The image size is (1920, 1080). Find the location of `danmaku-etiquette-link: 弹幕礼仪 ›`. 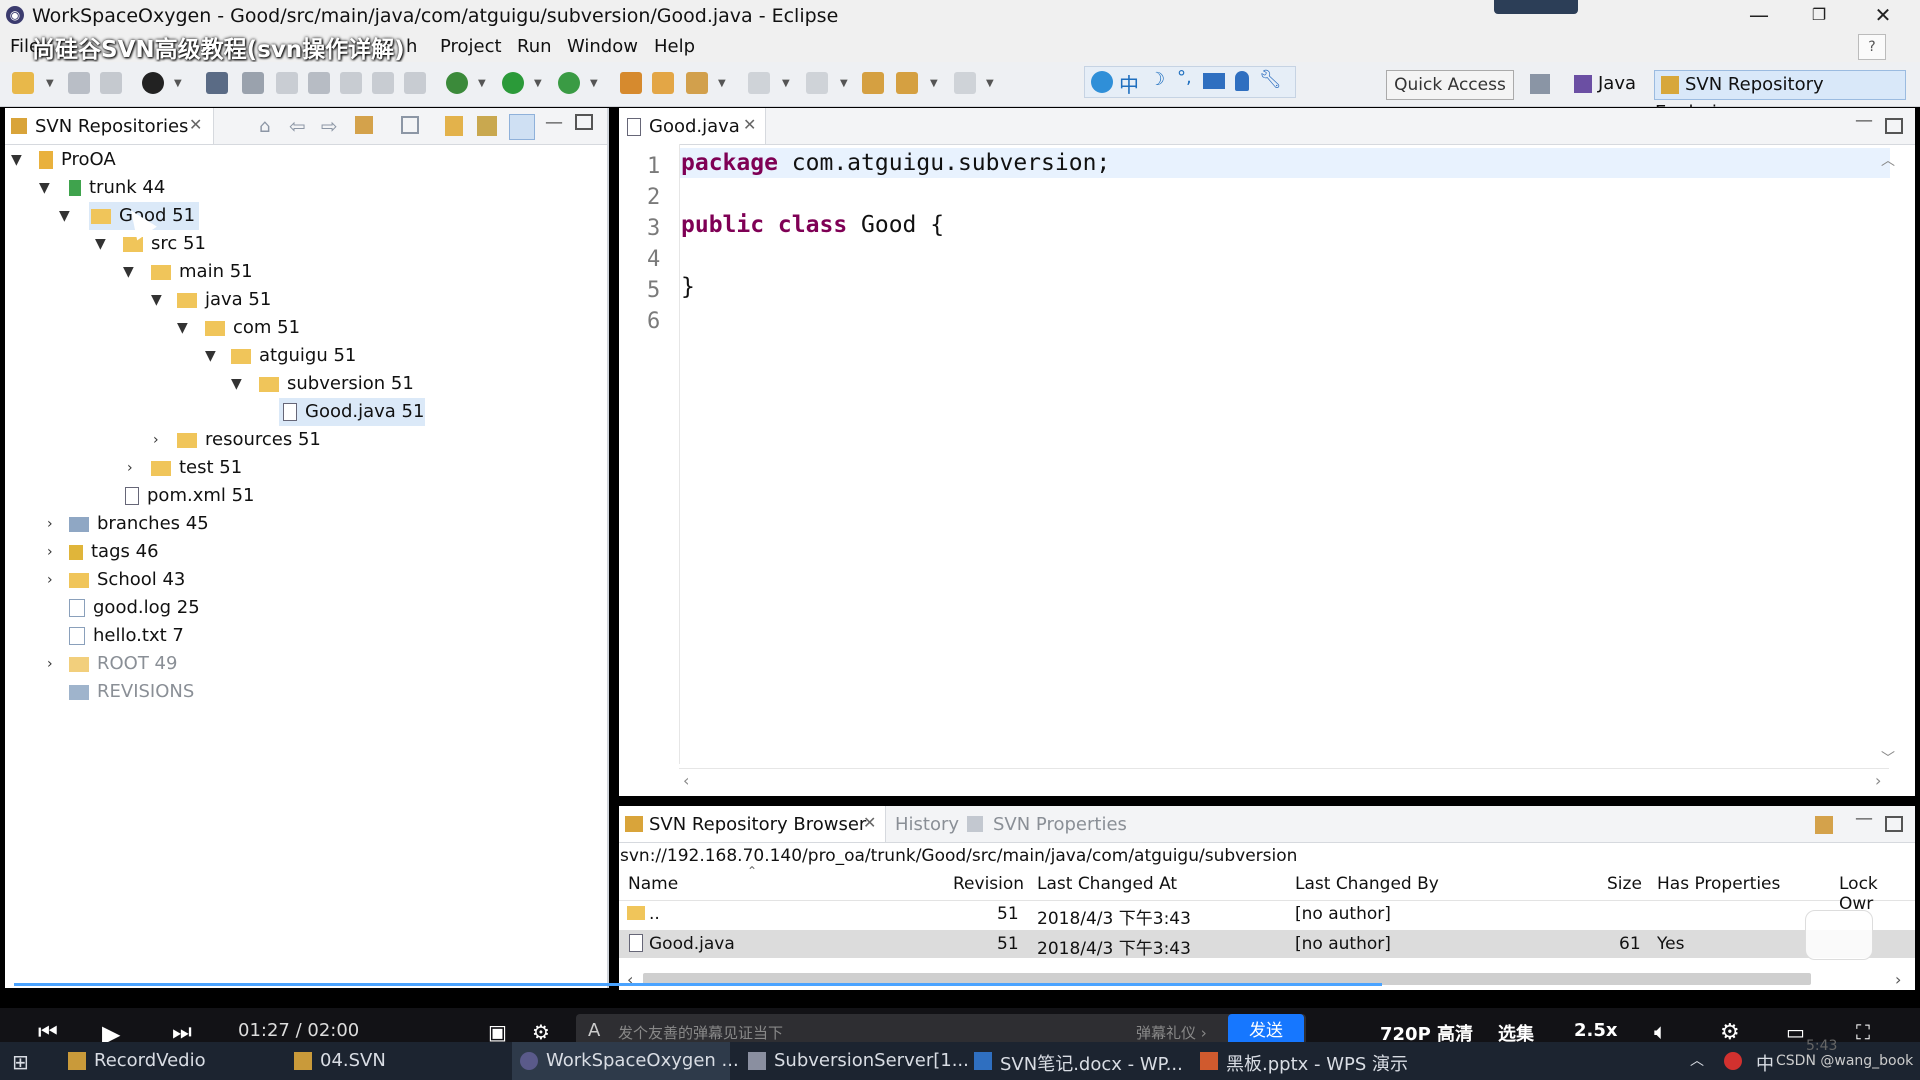

danmaku-etiquette-link: 弹幕礼仪 › is located at coordinates (1171, 1032).